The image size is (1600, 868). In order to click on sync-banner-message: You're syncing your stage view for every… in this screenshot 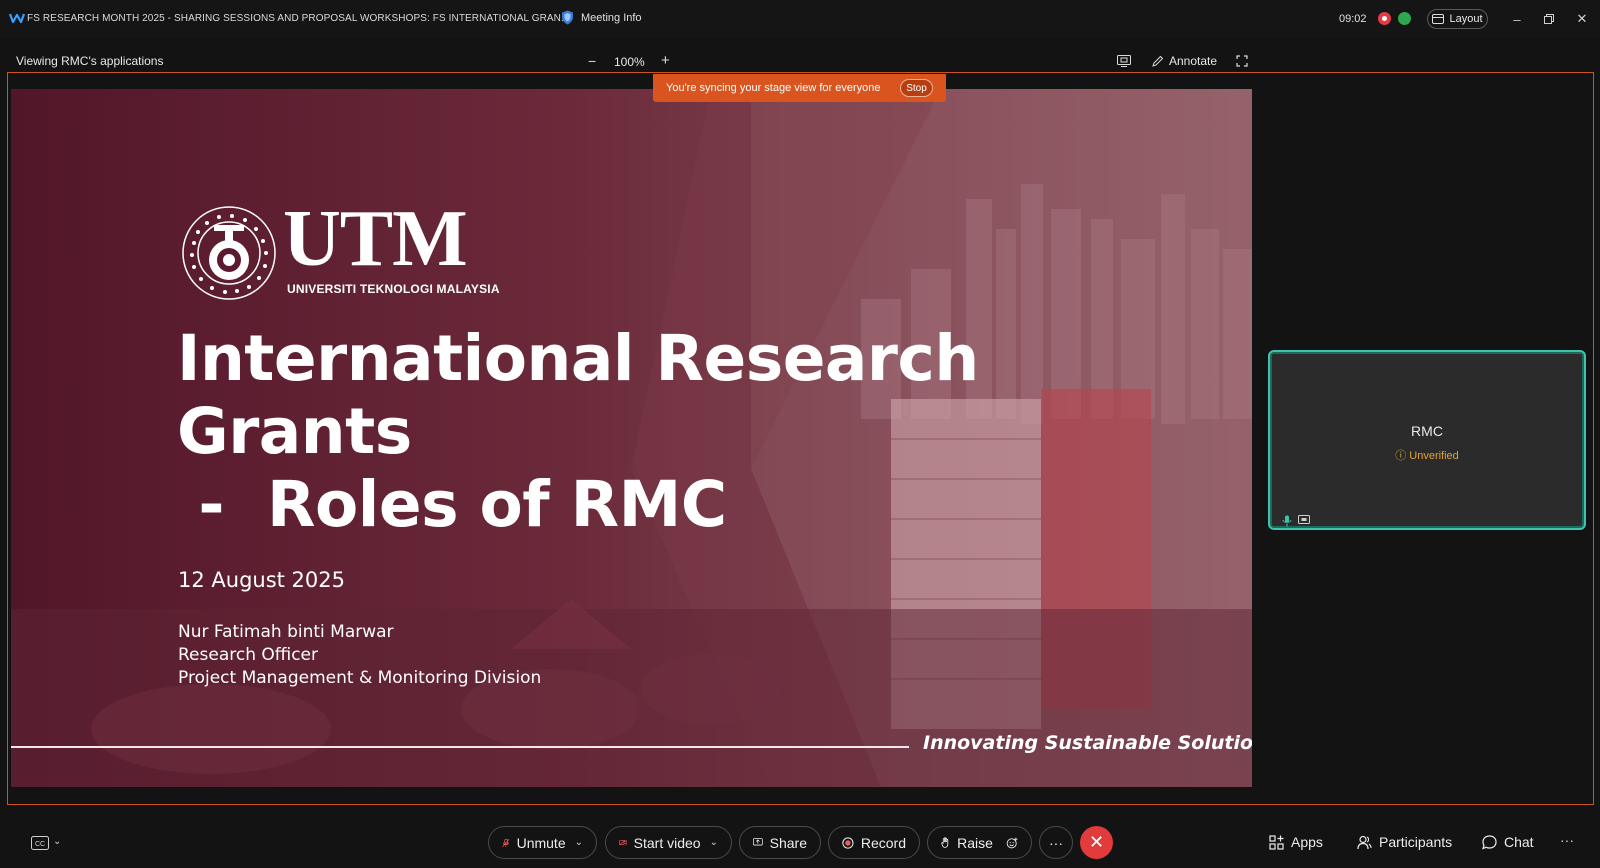, I will do `click(773, 88)`.